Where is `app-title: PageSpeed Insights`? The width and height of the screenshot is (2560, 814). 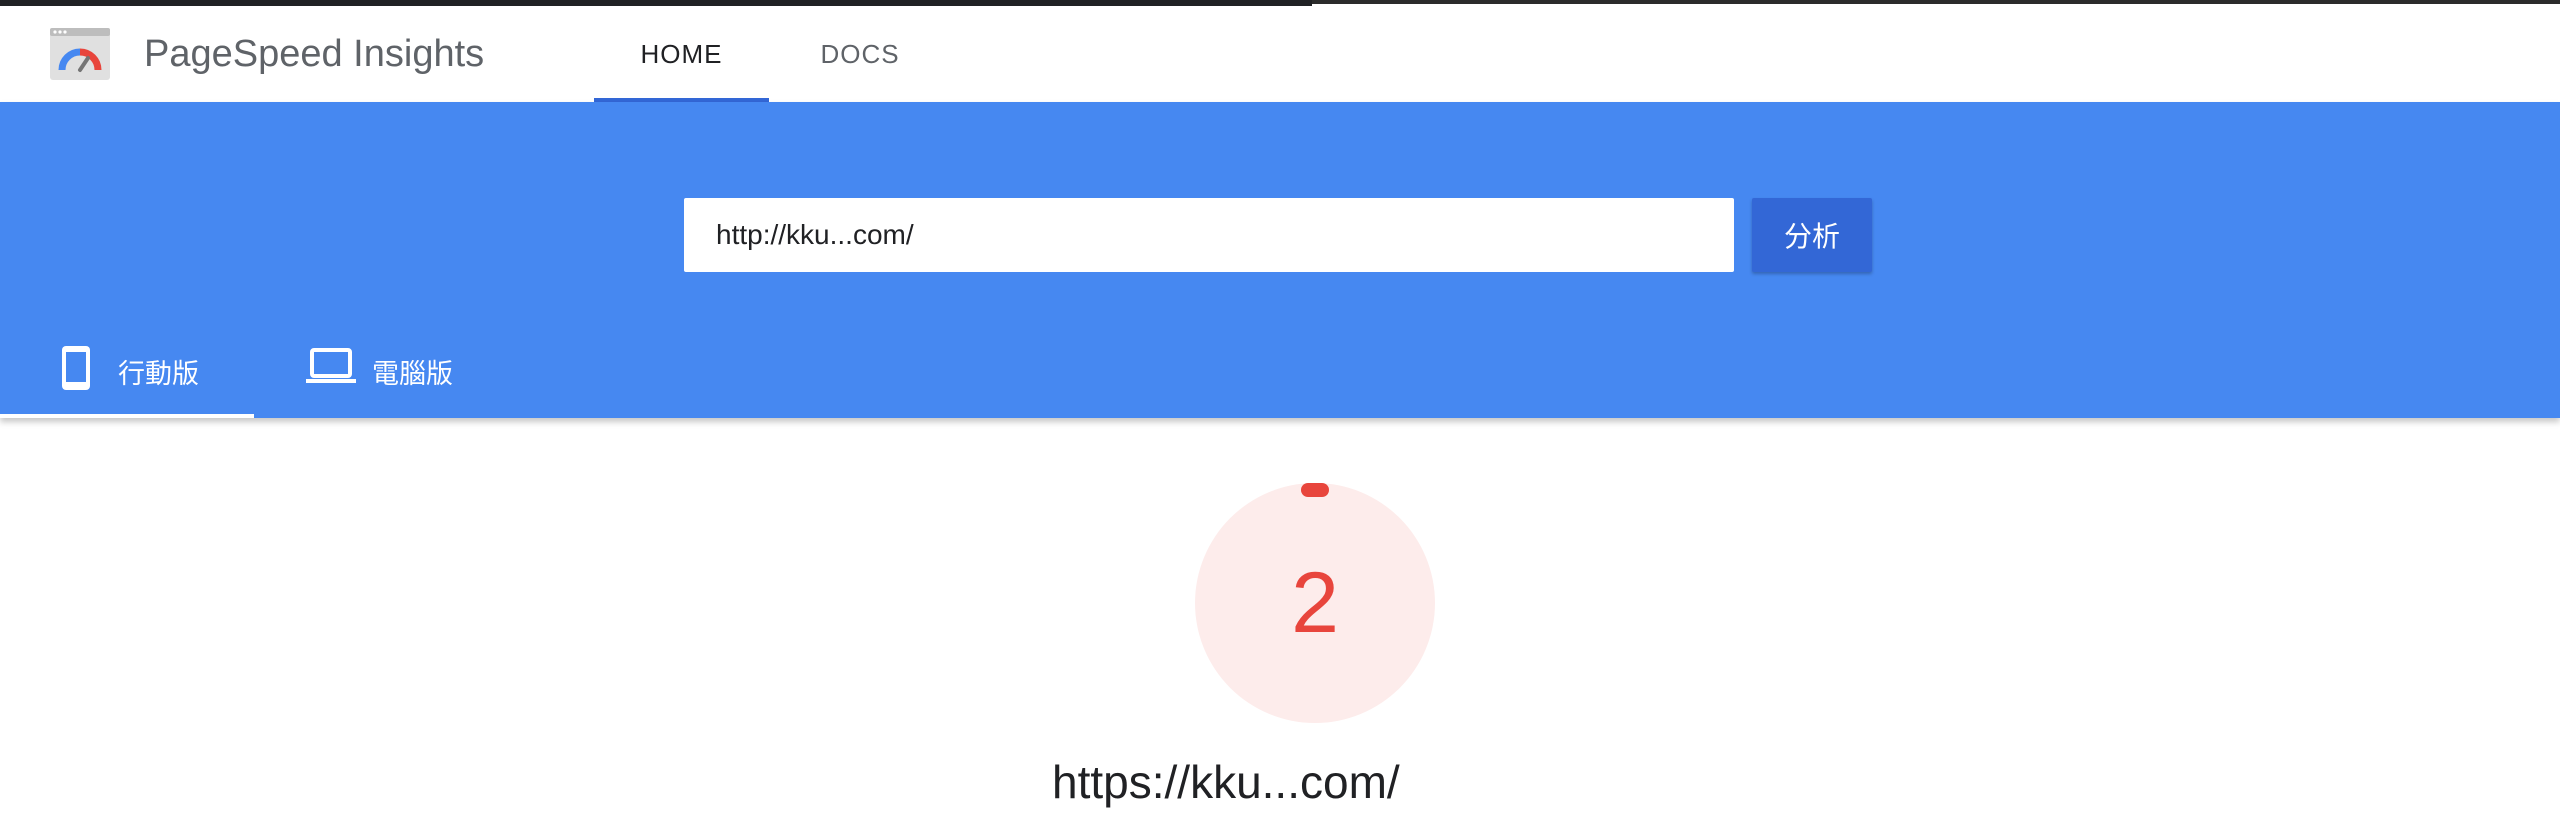 app-title: PageSpeed Insights is located at coordinates (314, 54).